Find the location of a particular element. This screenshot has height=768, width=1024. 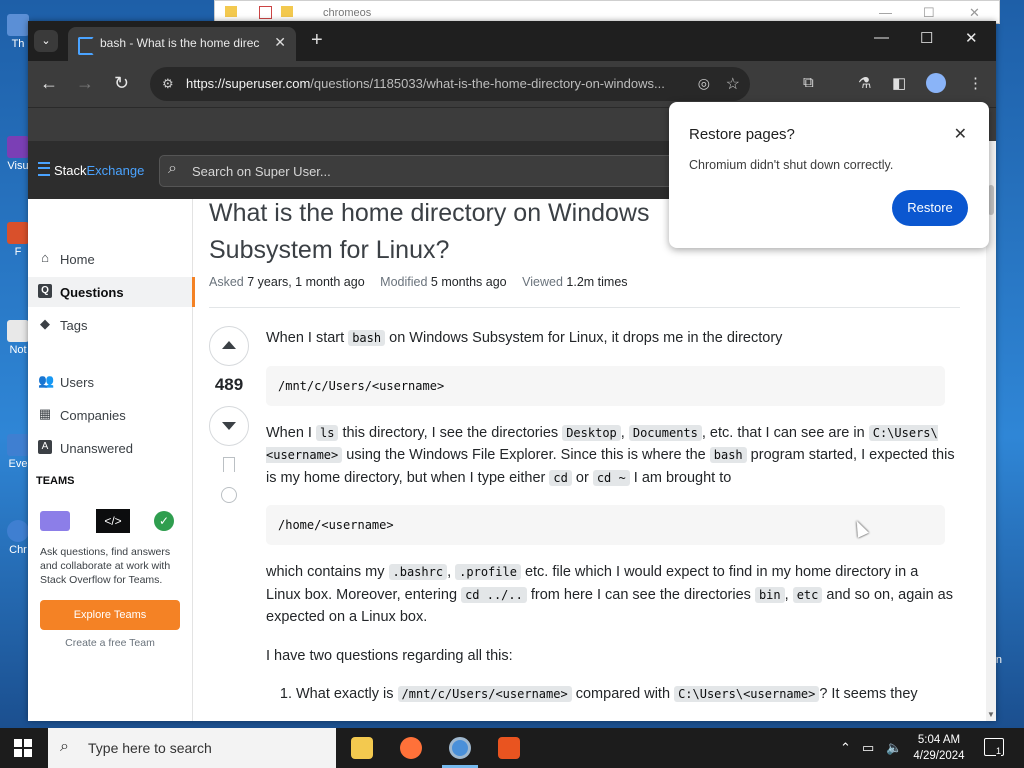

explorer-maximize-button: ☐ is located at coordinates (929, 13).